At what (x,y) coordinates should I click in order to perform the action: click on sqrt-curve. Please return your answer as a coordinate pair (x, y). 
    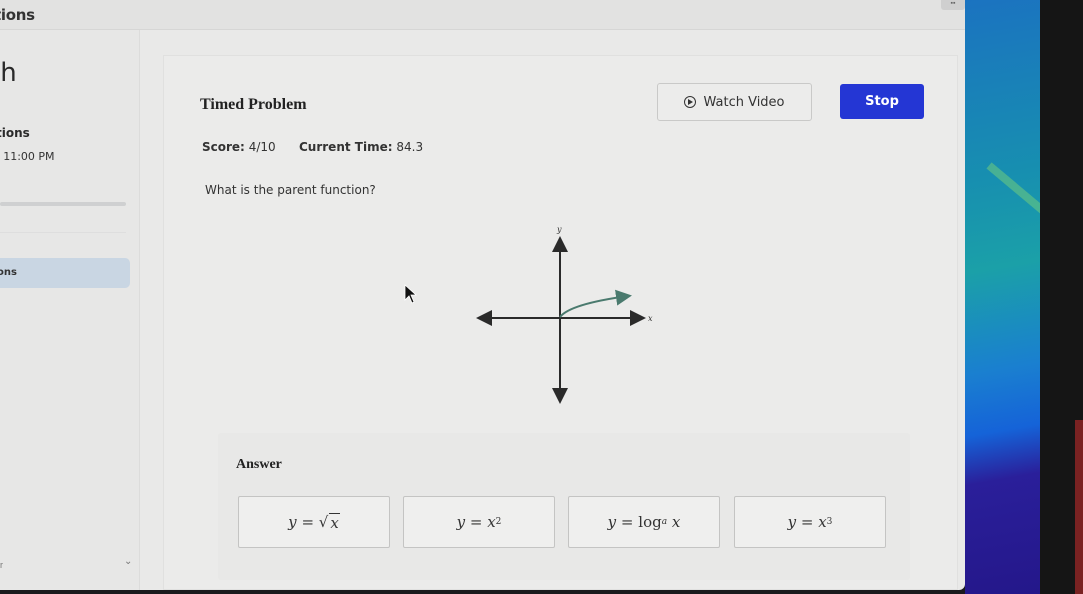
    Looking at the image, I should click on (595, 303).